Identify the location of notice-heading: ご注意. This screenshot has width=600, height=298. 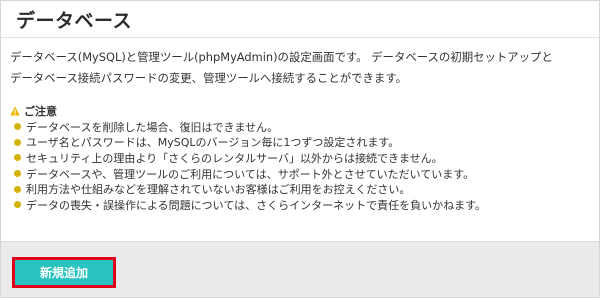
(302, 110).